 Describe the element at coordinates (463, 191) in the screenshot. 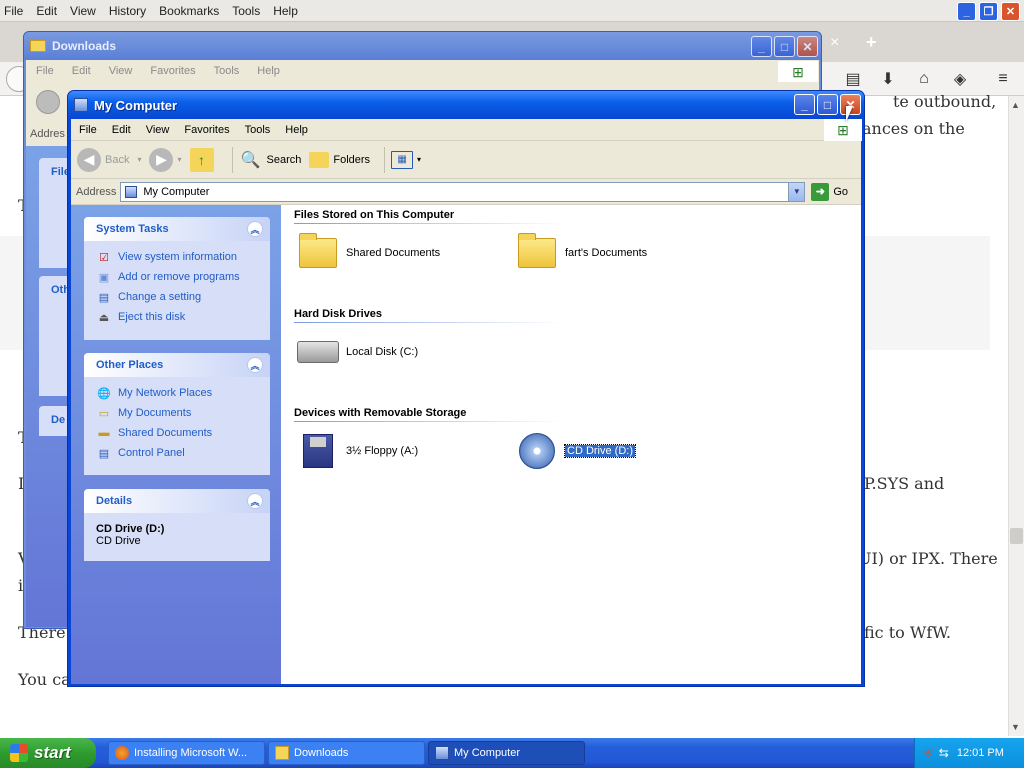

I see `address-input: My Computer ▼` at that location.